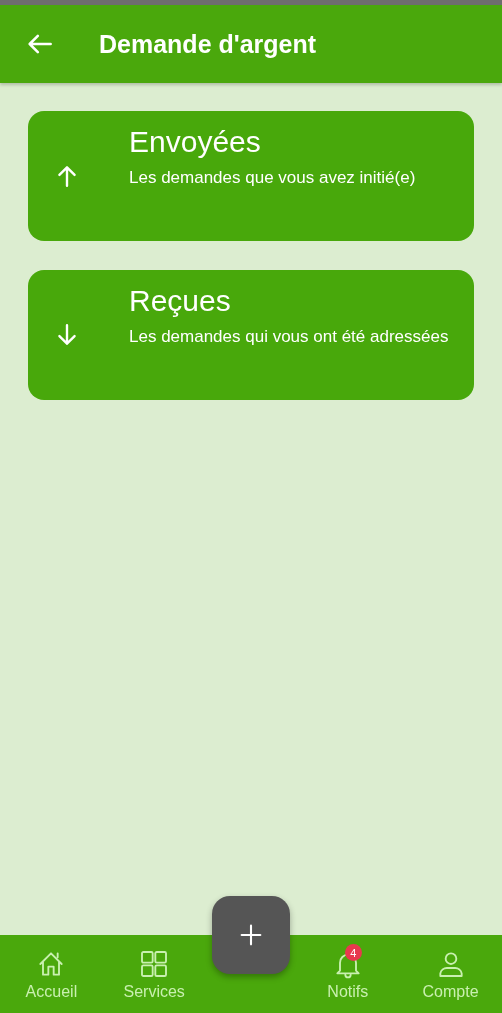 The image size is (502, 1013). What do you see at coordinates (348, 974) in the screenshot?
I see `nav-item: 4 Notifs` at bounding box center [348, 974].